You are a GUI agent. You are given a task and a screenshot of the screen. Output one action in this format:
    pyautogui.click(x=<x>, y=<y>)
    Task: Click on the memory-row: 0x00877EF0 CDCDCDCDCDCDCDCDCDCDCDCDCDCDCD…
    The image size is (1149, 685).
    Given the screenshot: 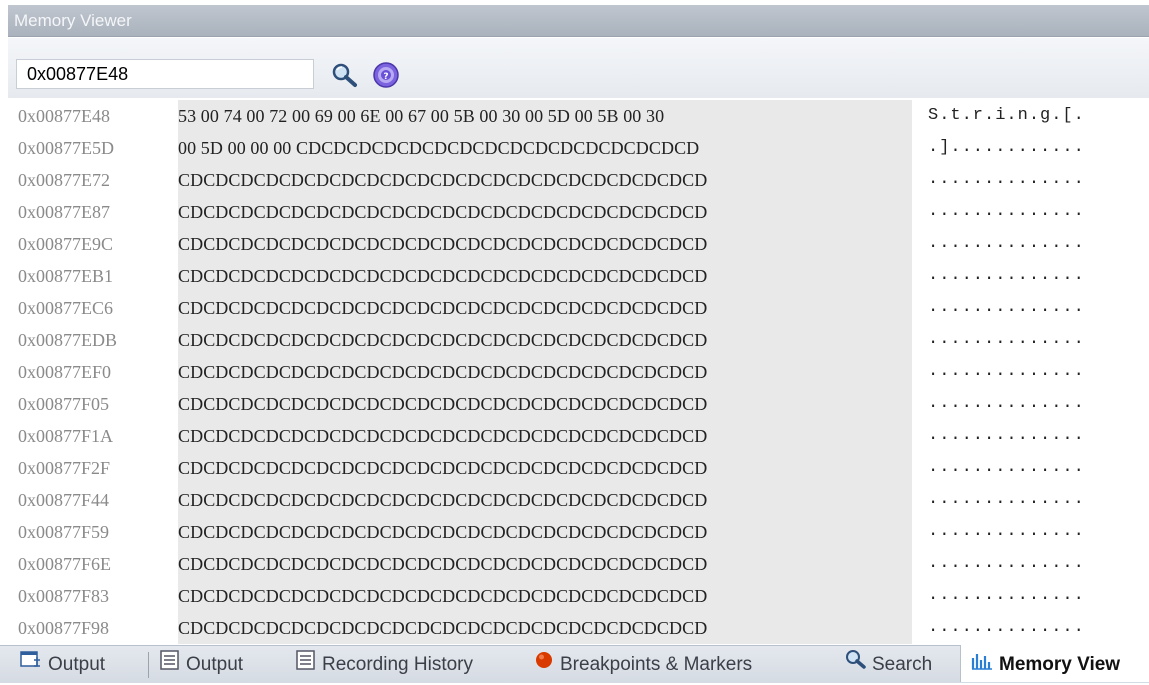 What is the action you would take?
    pyautogui.click(x=574, y=372)
    